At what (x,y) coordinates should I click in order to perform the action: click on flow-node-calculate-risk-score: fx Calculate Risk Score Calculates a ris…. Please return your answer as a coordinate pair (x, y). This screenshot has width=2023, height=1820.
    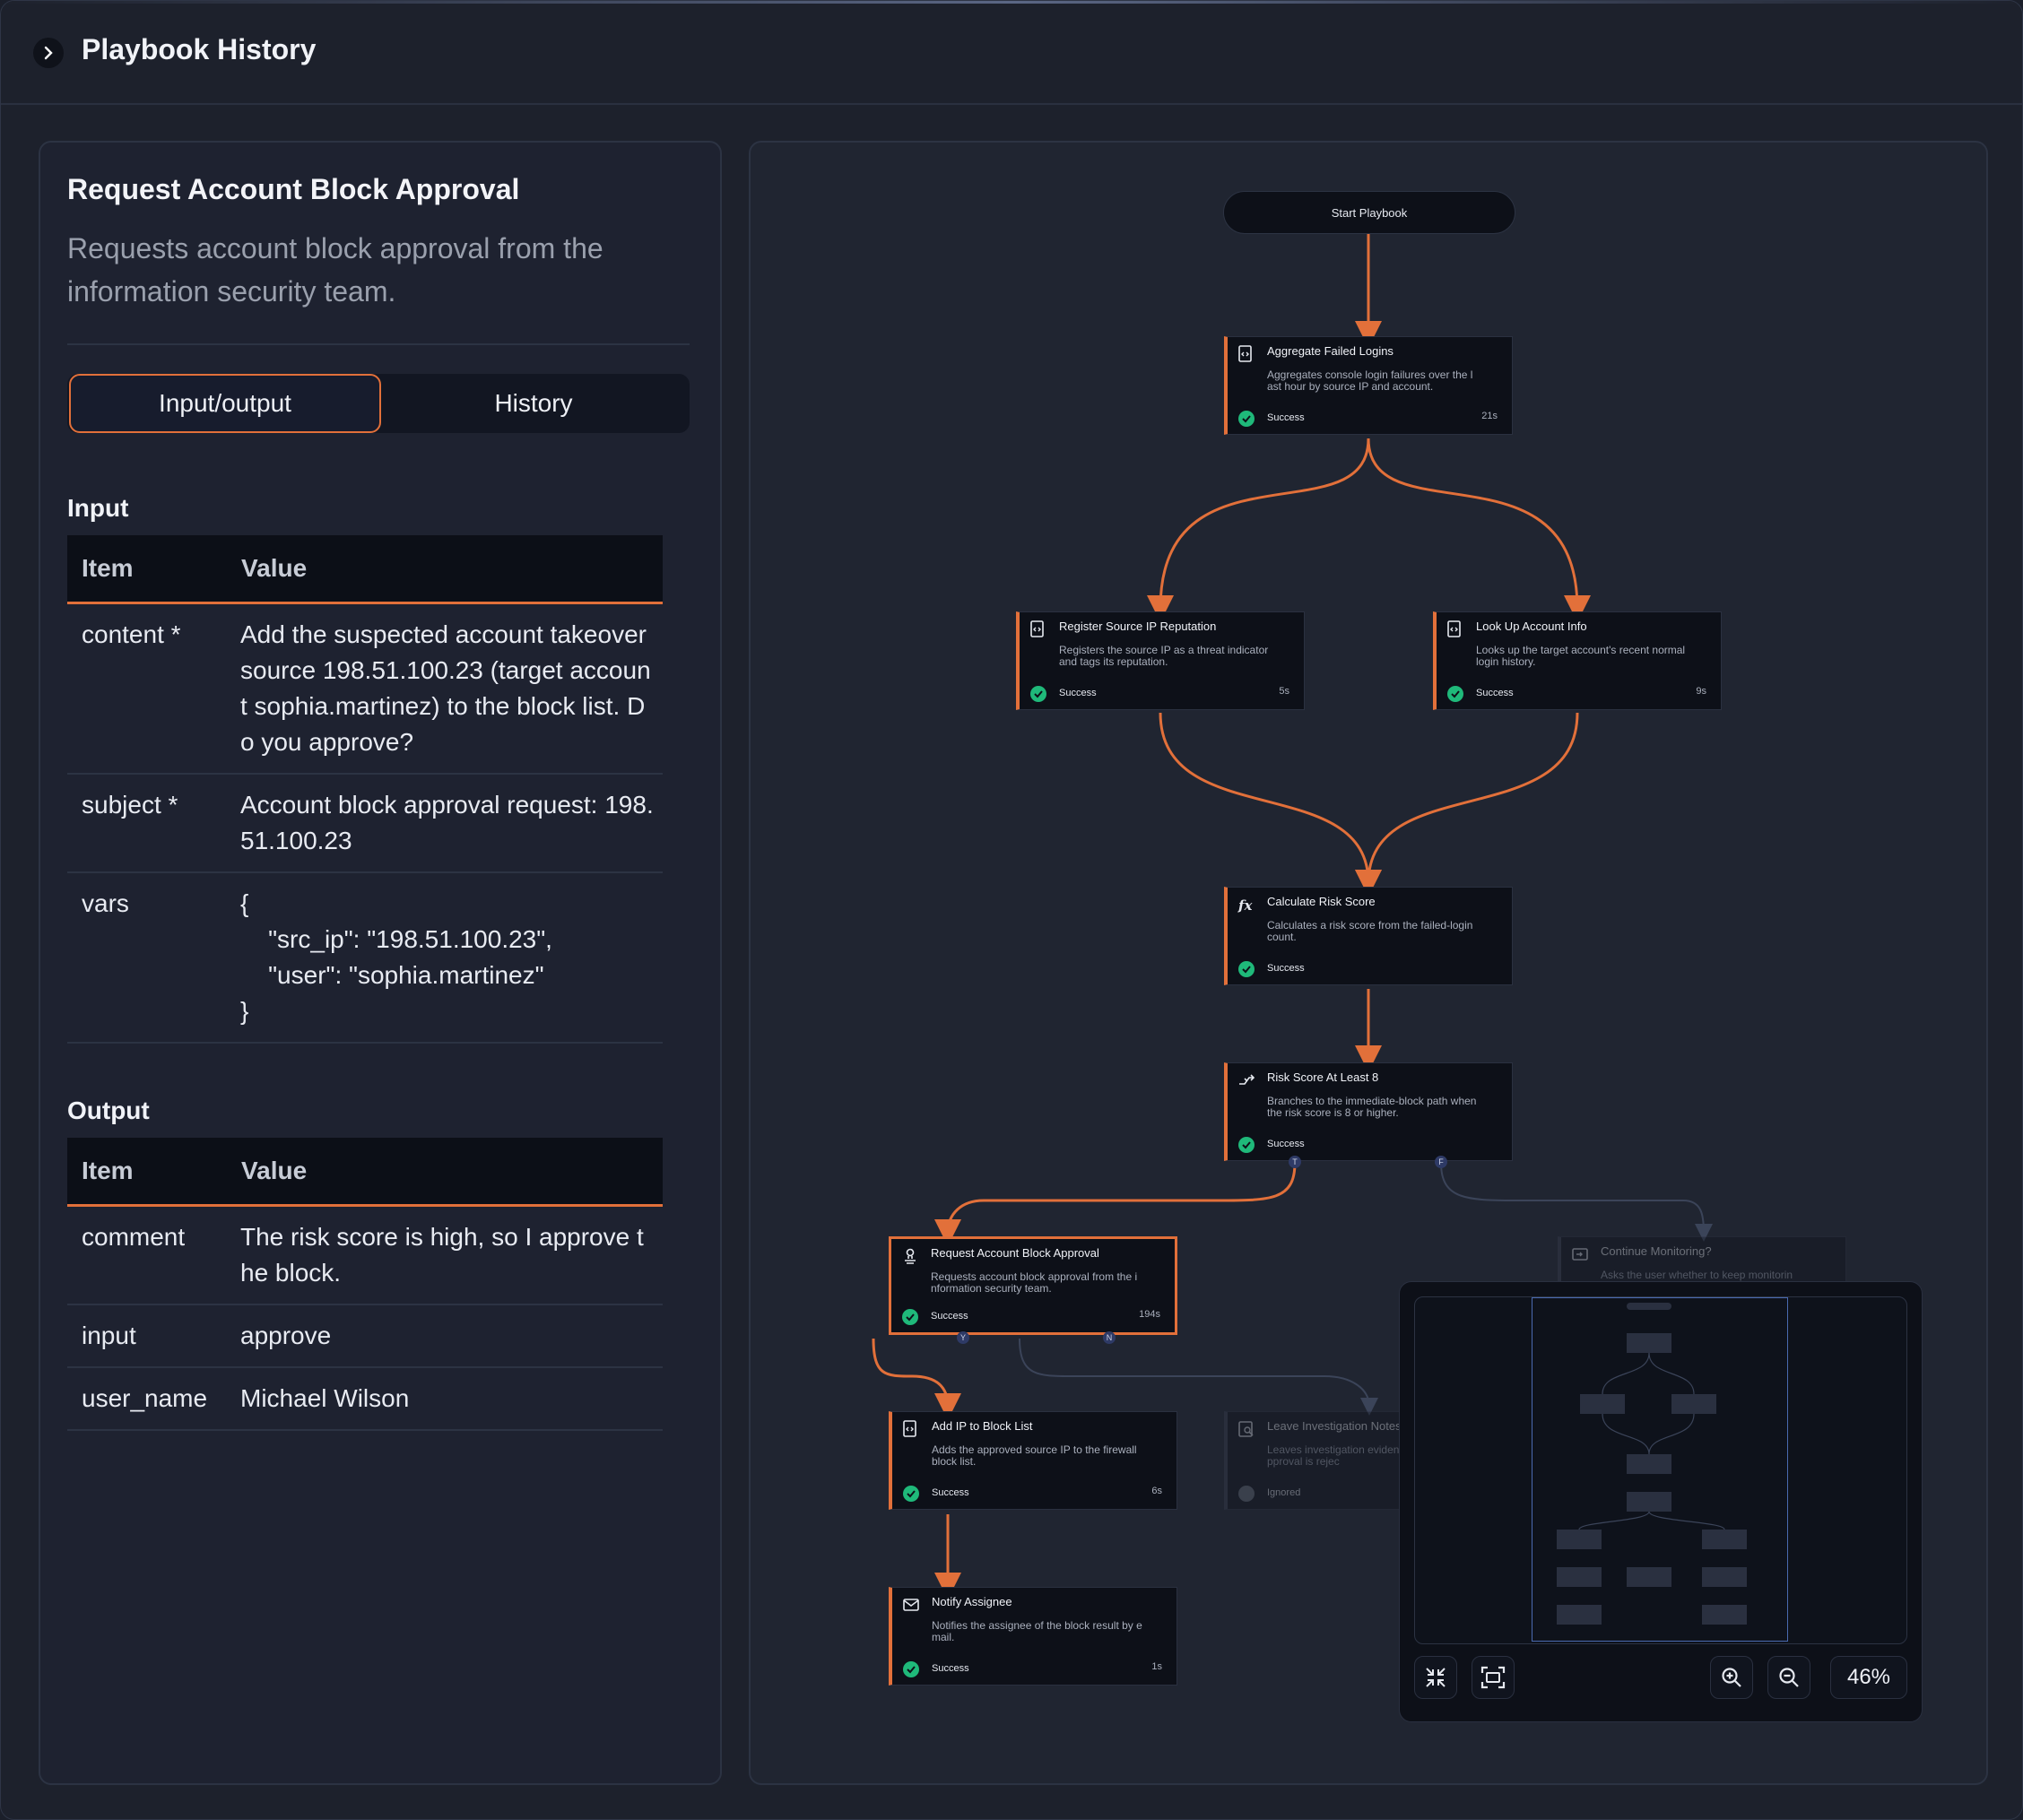
    Looking at the image, I should click on (1368, 936).